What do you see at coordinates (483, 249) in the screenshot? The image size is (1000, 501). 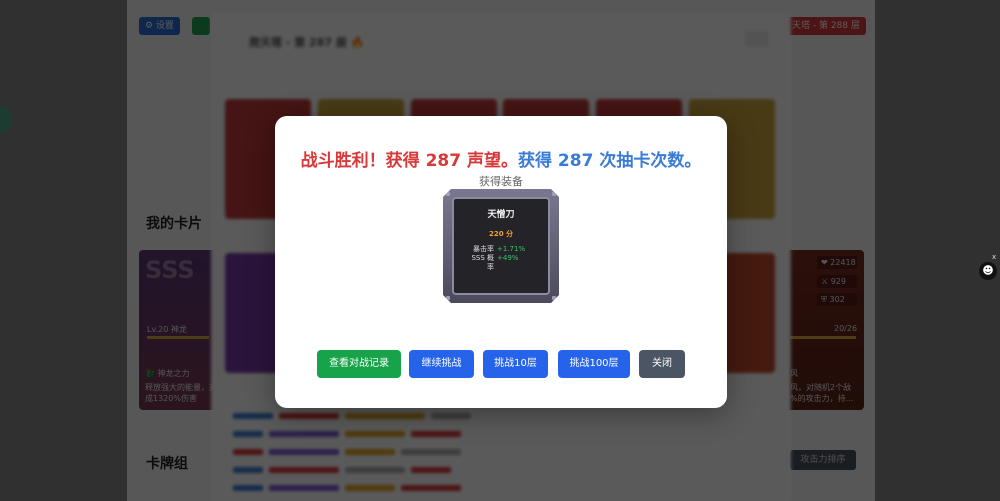 I see `stat-key: 暴击率` at bounding box center [483, 249].